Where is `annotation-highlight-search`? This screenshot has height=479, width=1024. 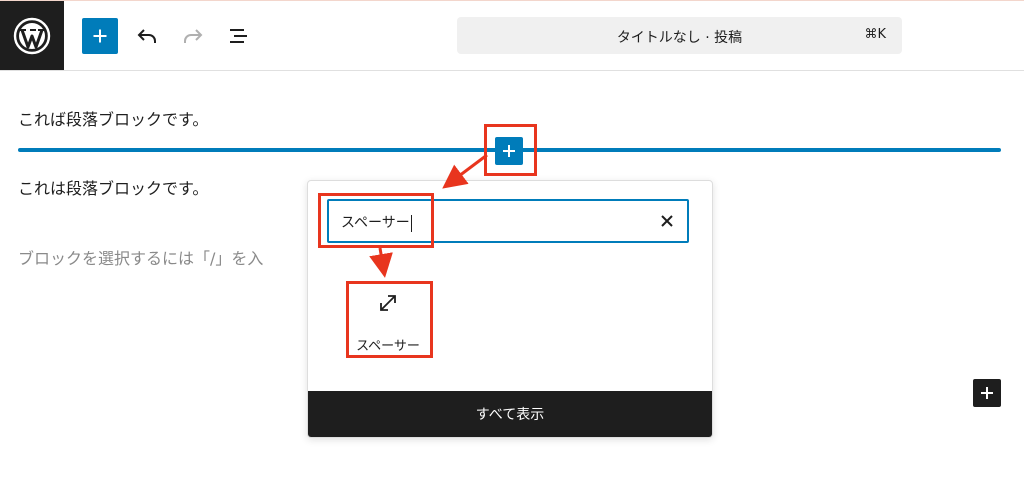 annotation-highlight-search is located at coordinates (376, 220).